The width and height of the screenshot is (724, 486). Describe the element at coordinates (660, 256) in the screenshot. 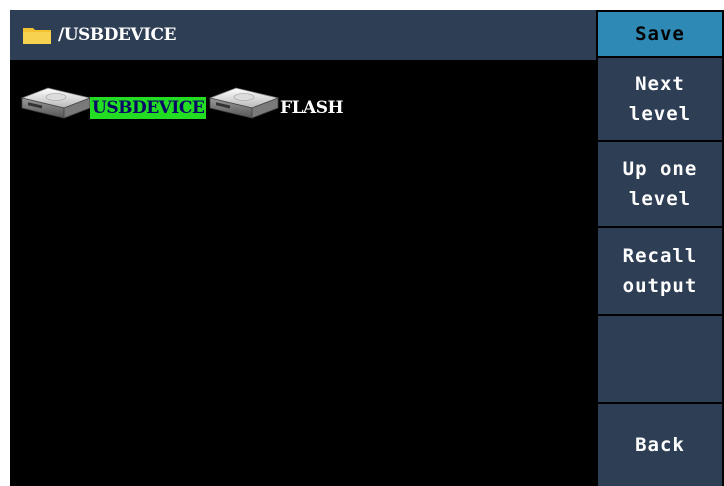

I see `button-label: Recall` at that location.